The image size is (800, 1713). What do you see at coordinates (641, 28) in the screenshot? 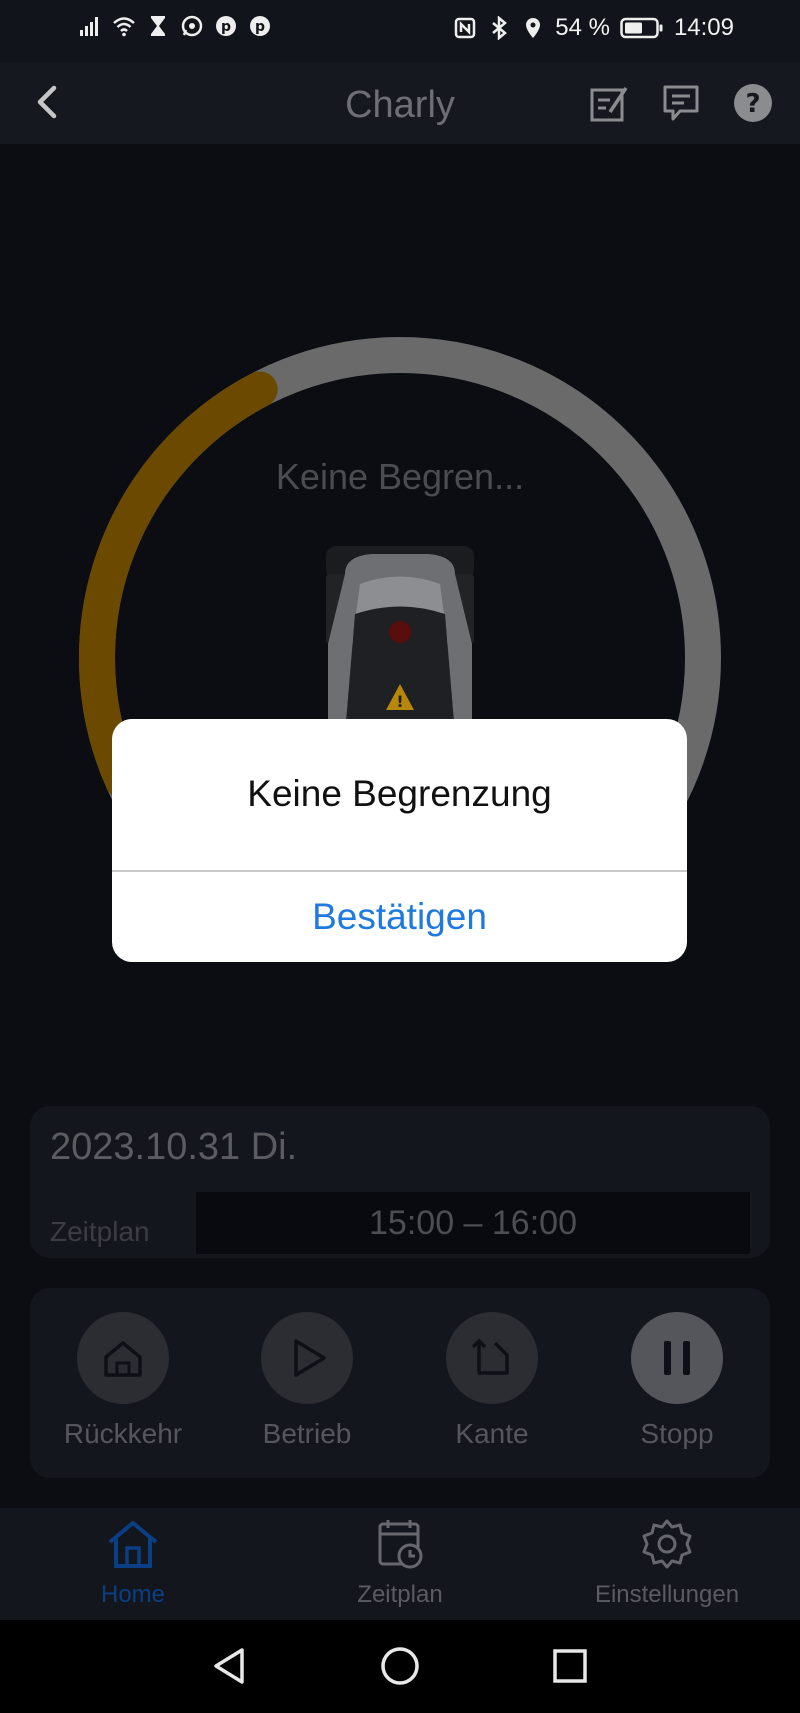
I see `battery-icon` at bounding box center [641, 28].